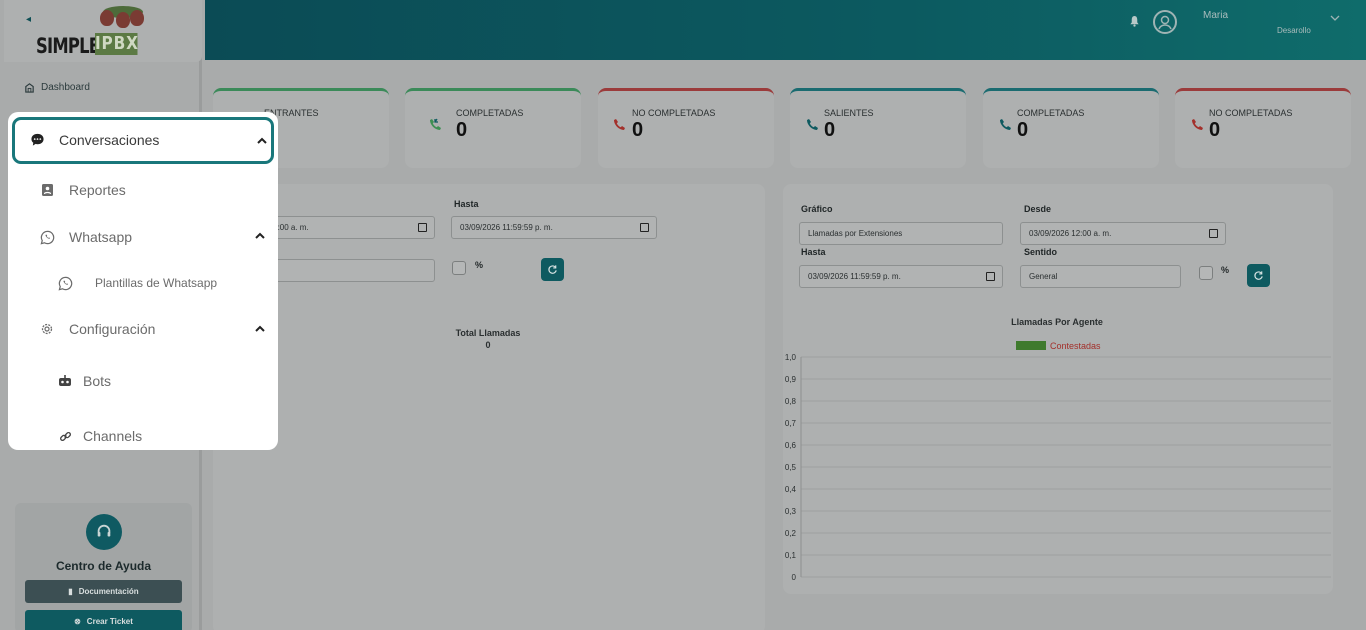 The image size is (1366, 630). Describe the element at coordinates (1071, 128) in the screenshot. I see `stat-card-completadas-out: COMPLETADAS 0` at that location.